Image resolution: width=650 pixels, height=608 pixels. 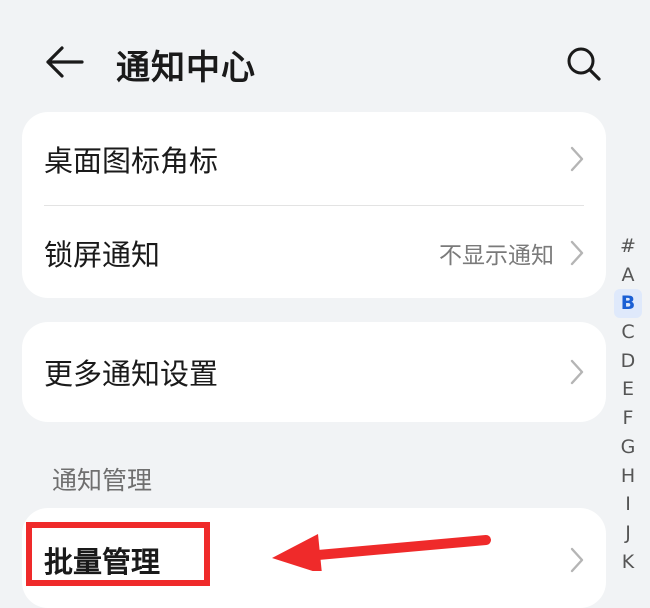 What do you see at coordinates (118, 554) in the screenshot?
I see `highlight-box-annotation` at bounding box center [118, 554].